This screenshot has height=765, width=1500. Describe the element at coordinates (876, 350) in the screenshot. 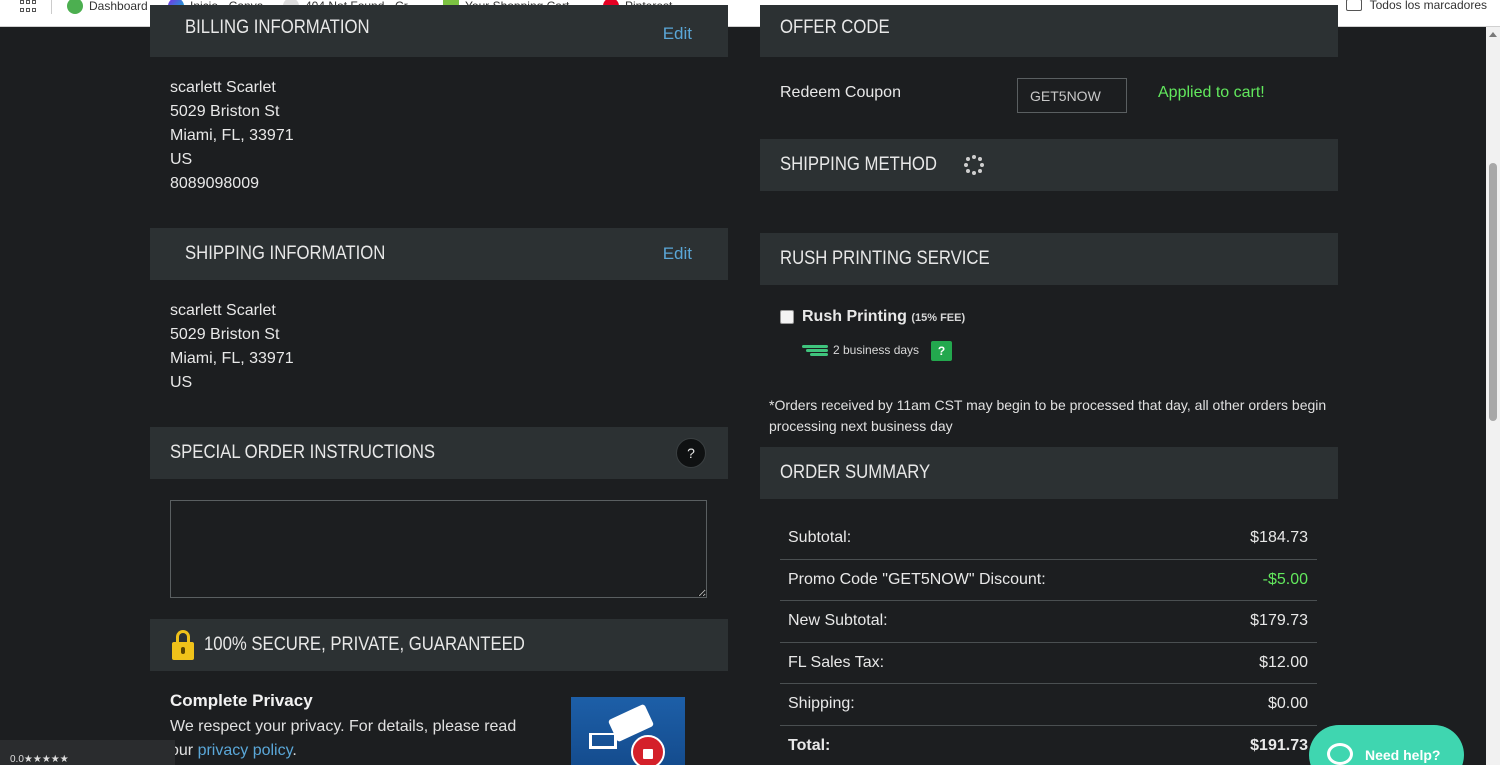

I see `business-days-text: 2 business days` at that location.